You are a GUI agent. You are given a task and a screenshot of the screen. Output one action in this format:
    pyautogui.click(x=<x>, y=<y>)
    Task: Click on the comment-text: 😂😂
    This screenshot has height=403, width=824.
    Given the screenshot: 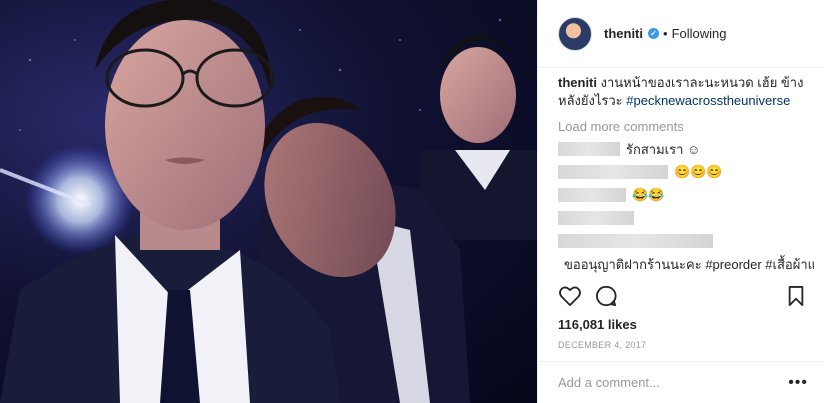 What is the action you would take?
    pyautogui.click(x=648, y=194)
    